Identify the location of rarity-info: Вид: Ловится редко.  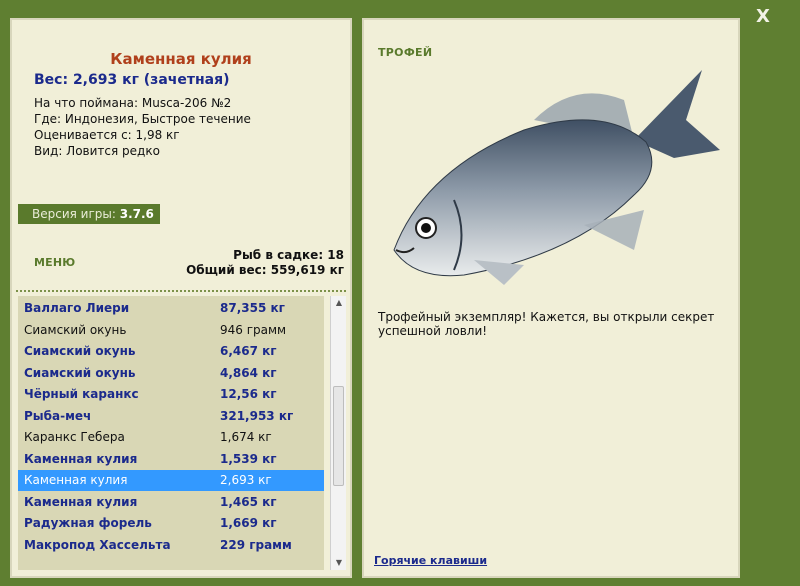
(97, 151).